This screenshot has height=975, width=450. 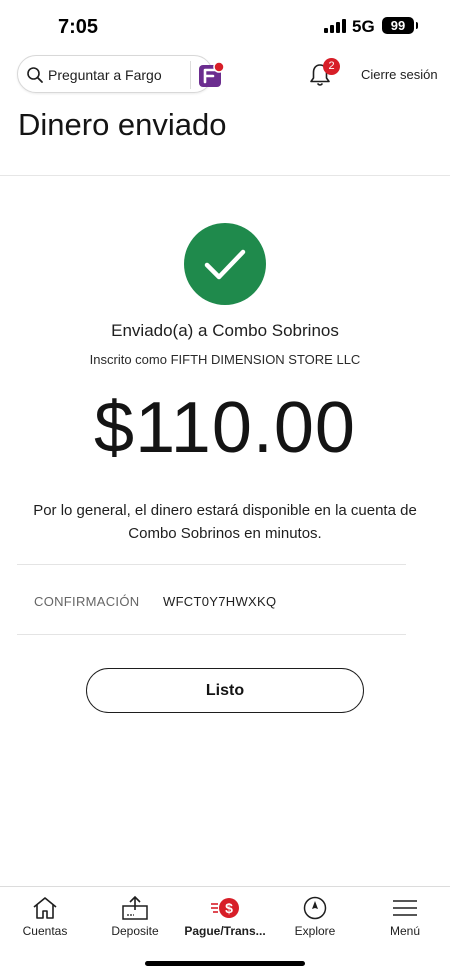 What do you see at coordinates (405, 908) in the screenshot?
I see `menu-icon` at bounding box center [405, 908].